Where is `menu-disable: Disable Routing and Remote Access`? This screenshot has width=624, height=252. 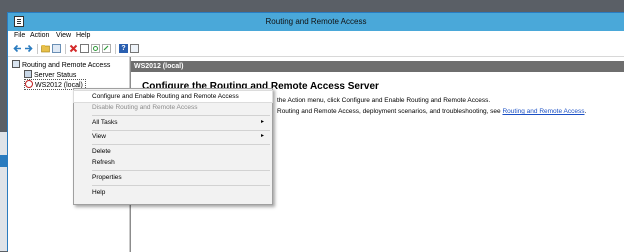
menu-disable: Disable Routing and Remote Access is located at coordinates (173, 107).